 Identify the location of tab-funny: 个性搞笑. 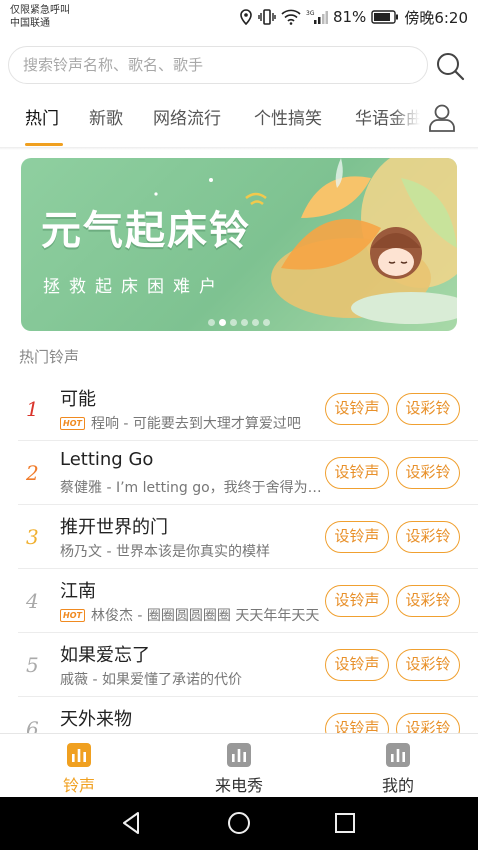
(288, 116).